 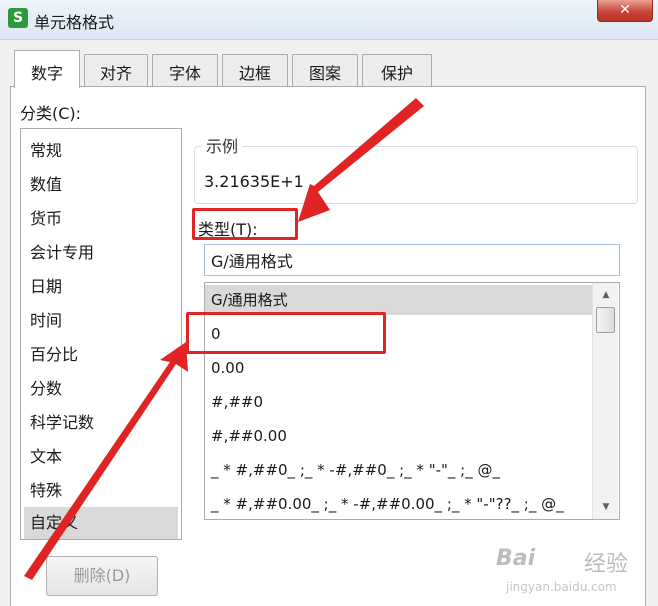 What do you see at coordinates (606, 295) in the screenshot?
I see `scroll-up-icon: ▲` at bounding box center [606, 295].